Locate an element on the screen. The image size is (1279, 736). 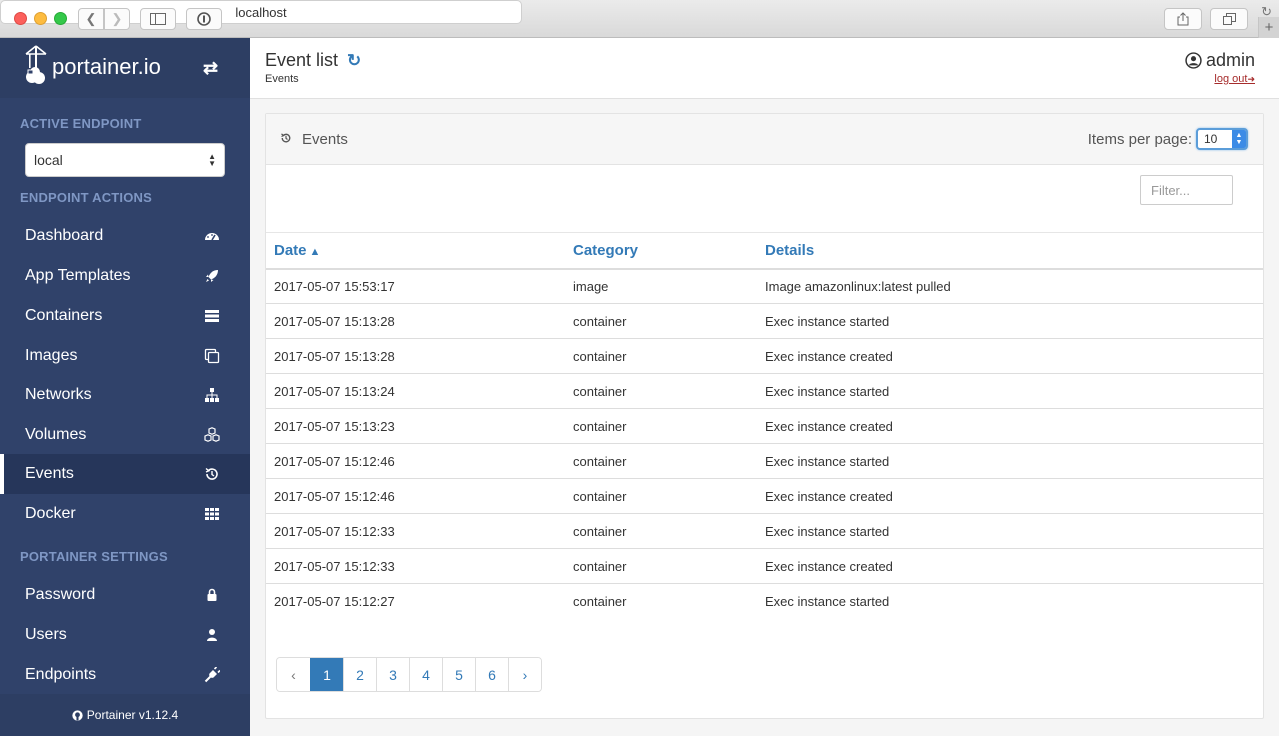
minimize-window-button is located at coordinates (40, 18).